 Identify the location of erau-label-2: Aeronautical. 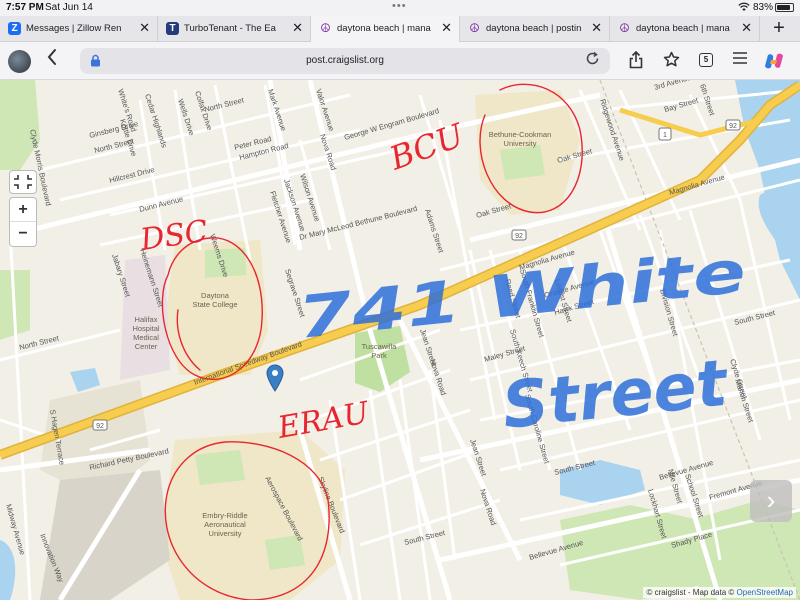
(225, 524).